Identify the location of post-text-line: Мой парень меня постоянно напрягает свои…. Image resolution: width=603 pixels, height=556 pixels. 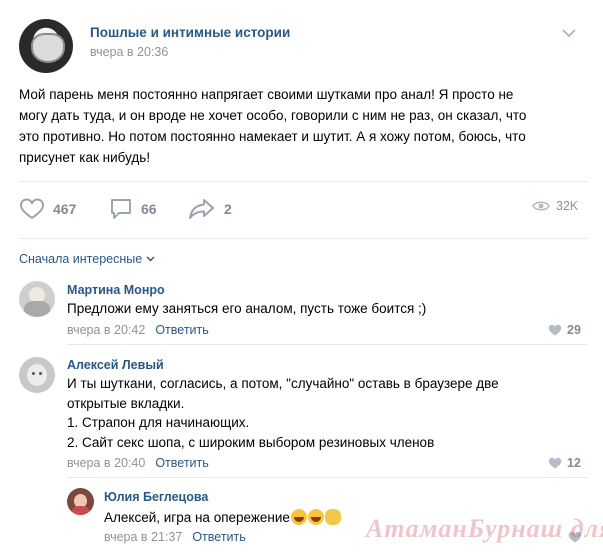
(266, 94).